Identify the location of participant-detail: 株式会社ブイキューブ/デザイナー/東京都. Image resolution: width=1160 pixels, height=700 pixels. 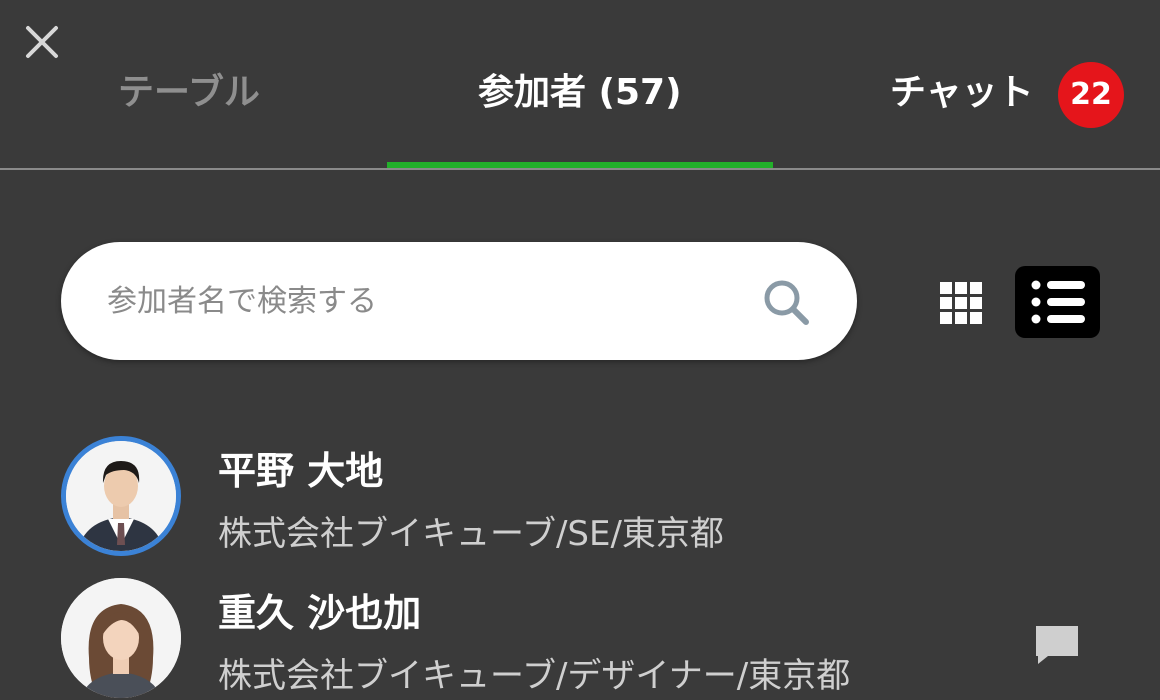
(534, 676).